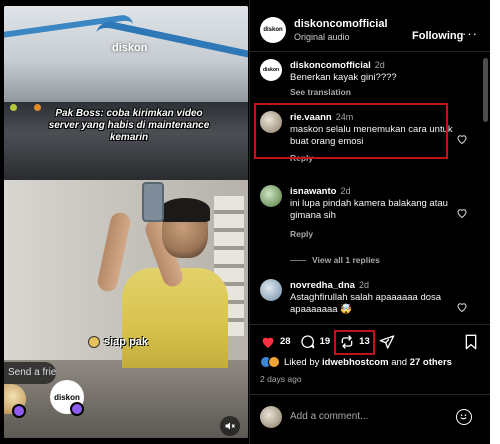 The image size is (500, 444). What do you see at coordinates (153, 202) in the screenshot?
I see `video-scene-phone` at bounding box center [153, 202].